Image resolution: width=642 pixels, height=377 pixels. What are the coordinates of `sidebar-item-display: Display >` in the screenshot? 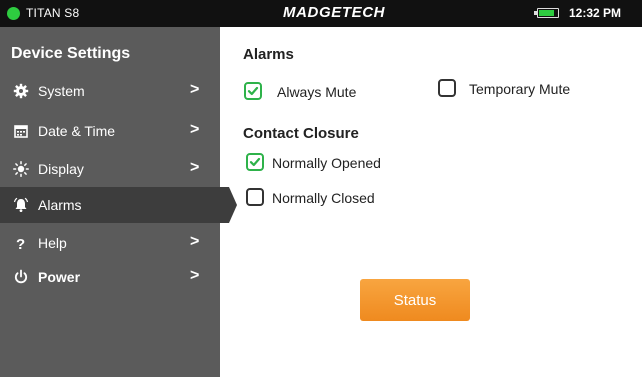 It's located at (110, 169).